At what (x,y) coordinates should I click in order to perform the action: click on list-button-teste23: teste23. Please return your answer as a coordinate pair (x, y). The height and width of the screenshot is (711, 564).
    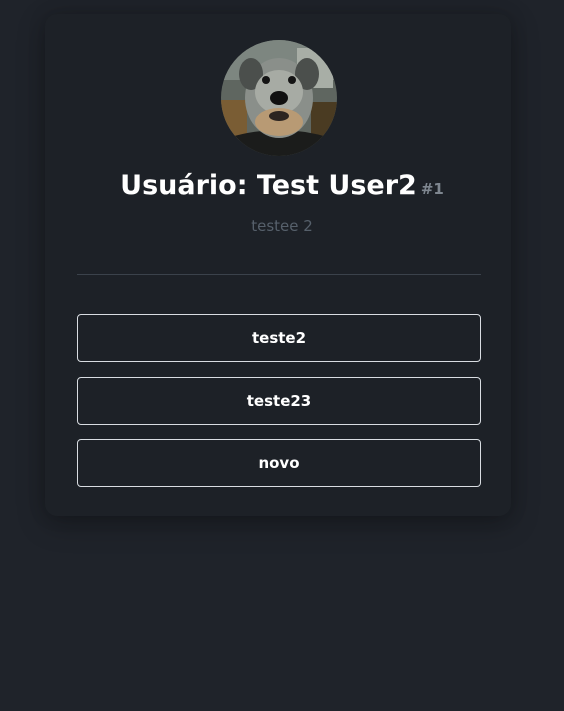
    Looking at the image, I should click on (279, 401).